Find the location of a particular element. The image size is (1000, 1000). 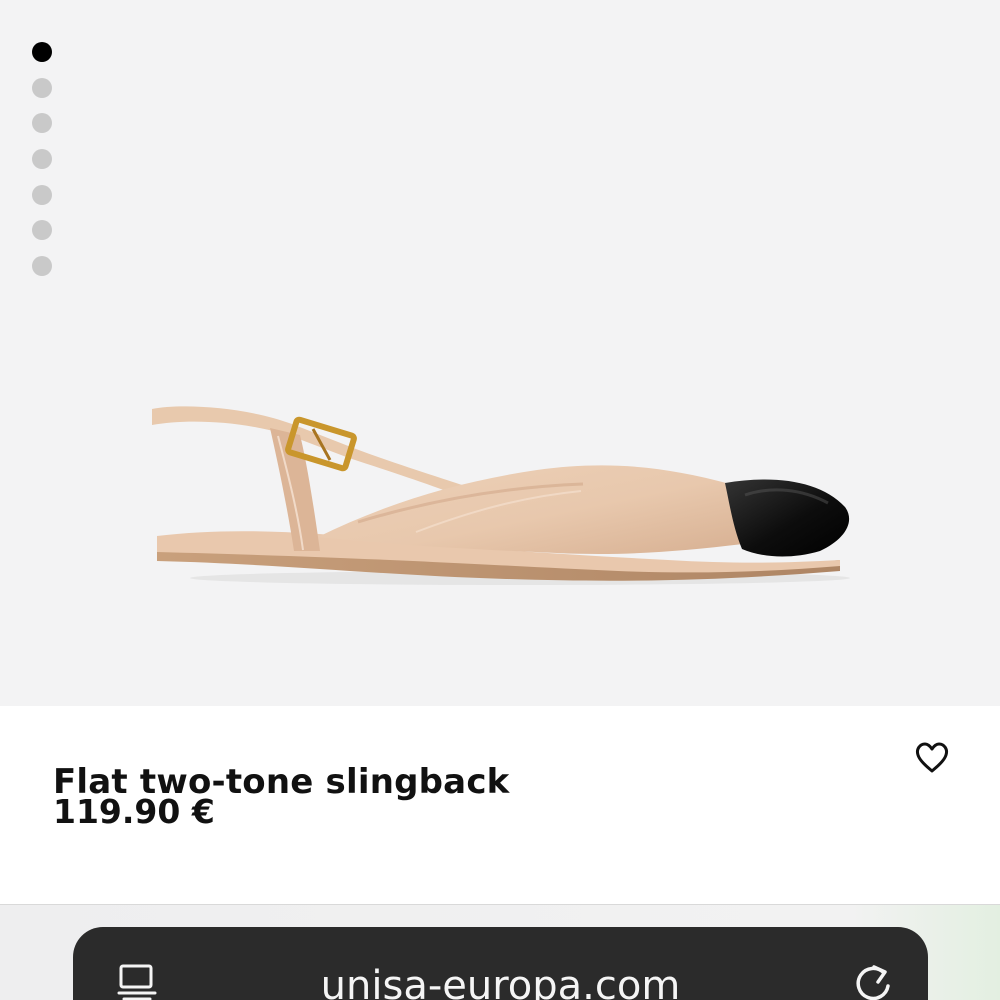

reload-icon is located at coordinates (873, 980).